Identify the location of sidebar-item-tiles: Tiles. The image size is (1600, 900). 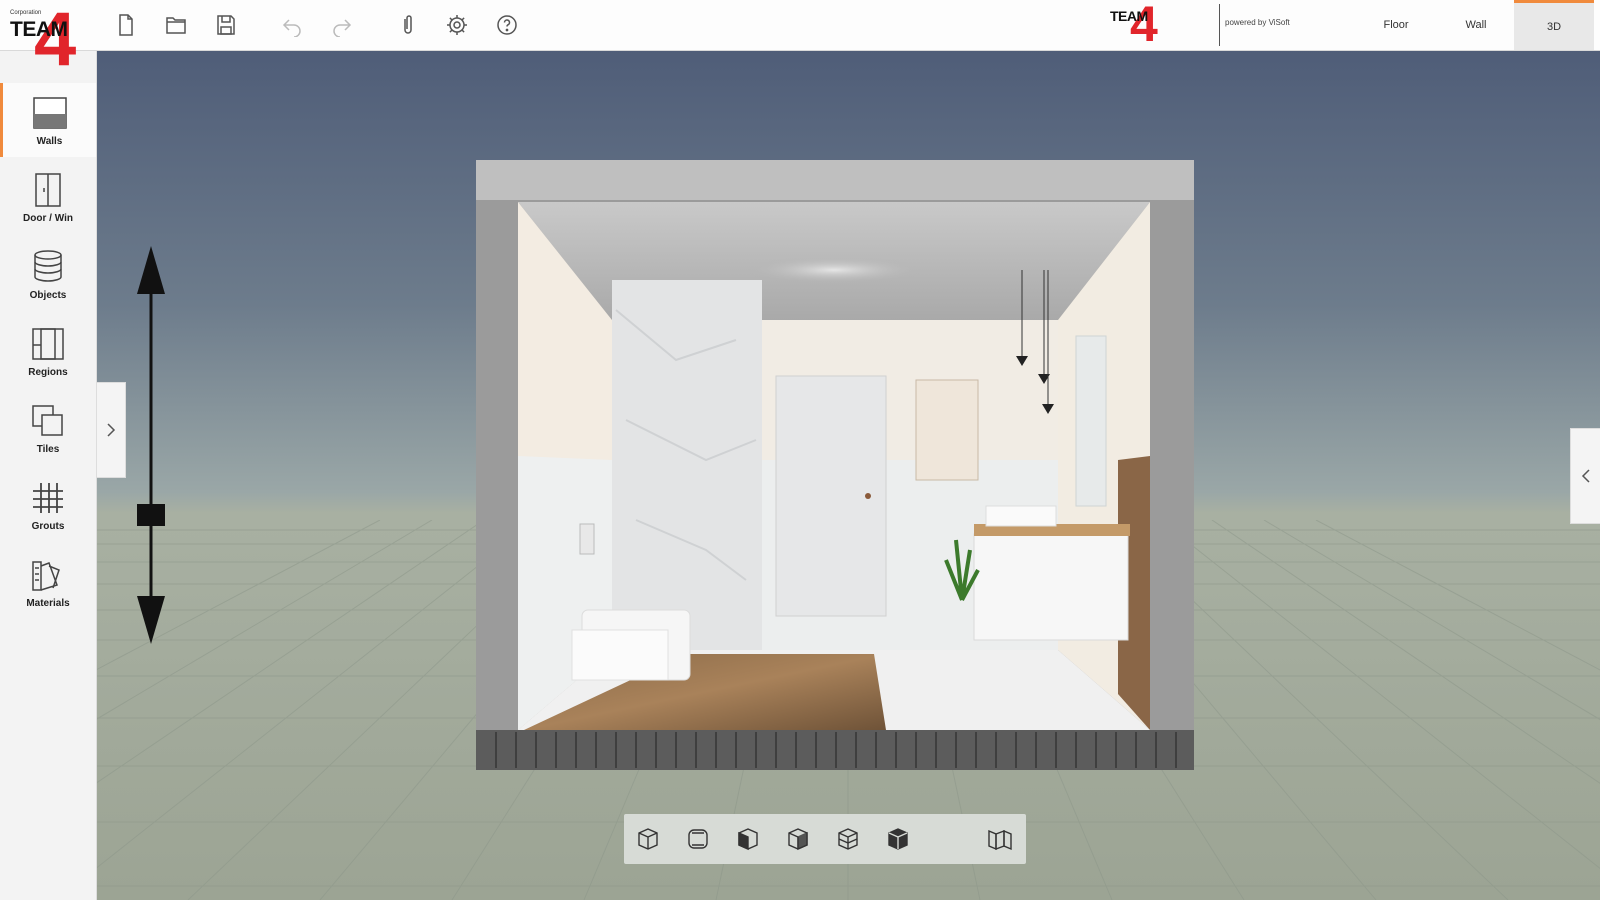
(48, 428).